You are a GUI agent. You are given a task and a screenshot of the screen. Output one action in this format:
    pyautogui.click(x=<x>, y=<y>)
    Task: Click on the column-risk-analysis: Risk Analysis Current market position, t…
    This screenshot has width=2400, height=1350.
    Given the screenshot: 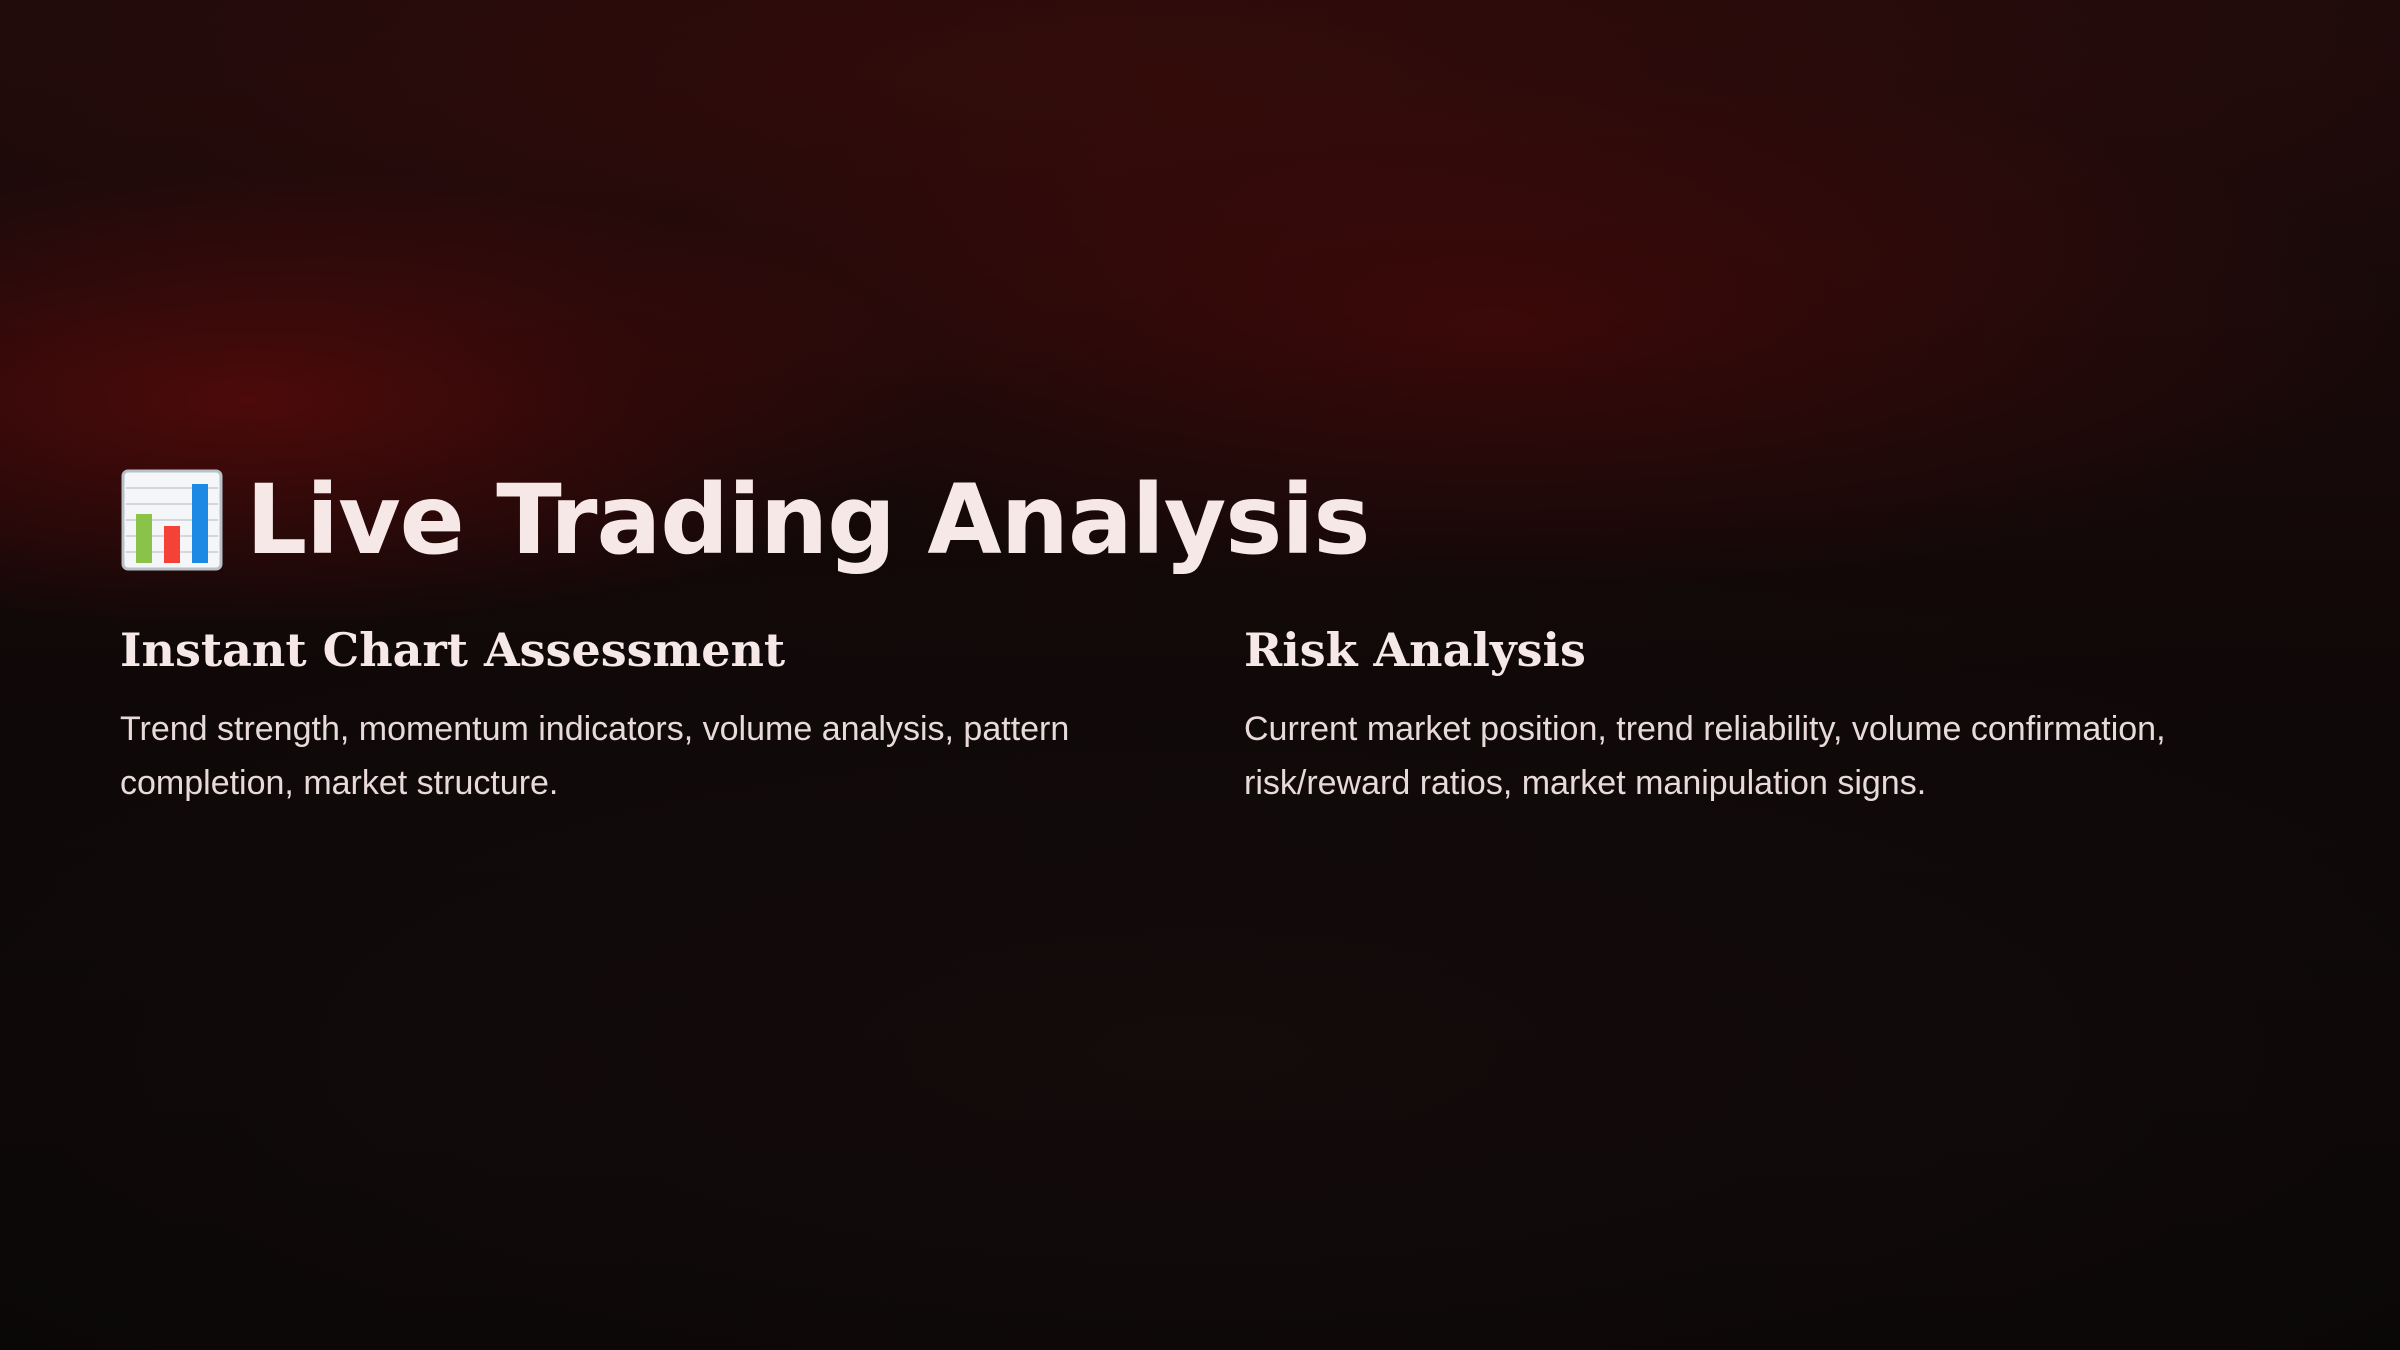 What is the action you would take?
    pyautogui.click(x=1759, y=715)
    